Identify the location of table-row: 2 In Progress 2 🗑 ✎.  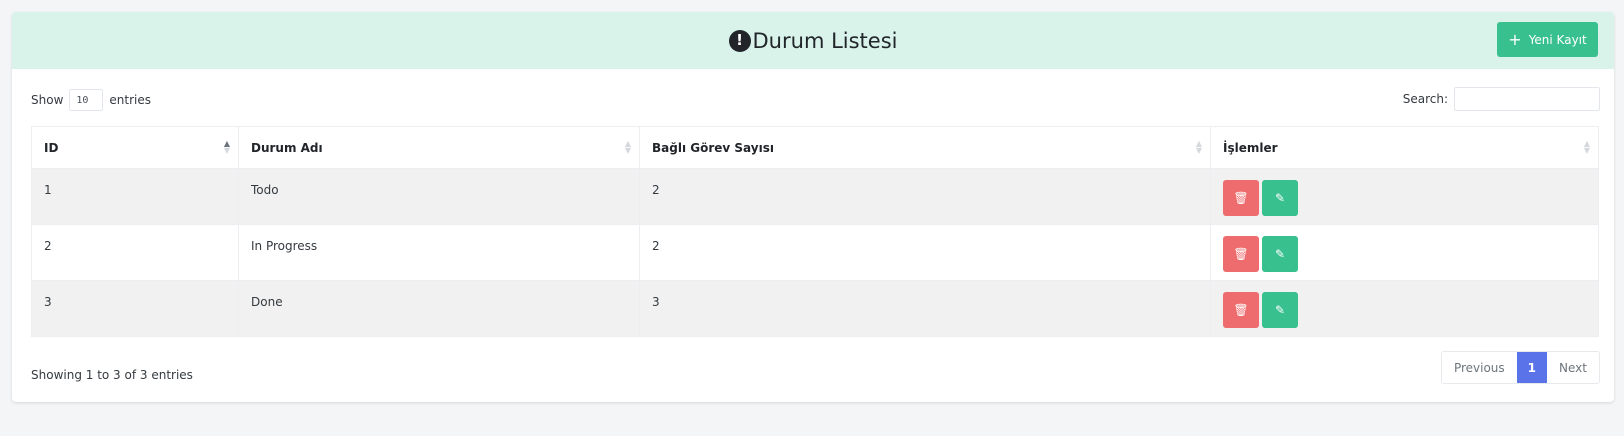
(815, 252).